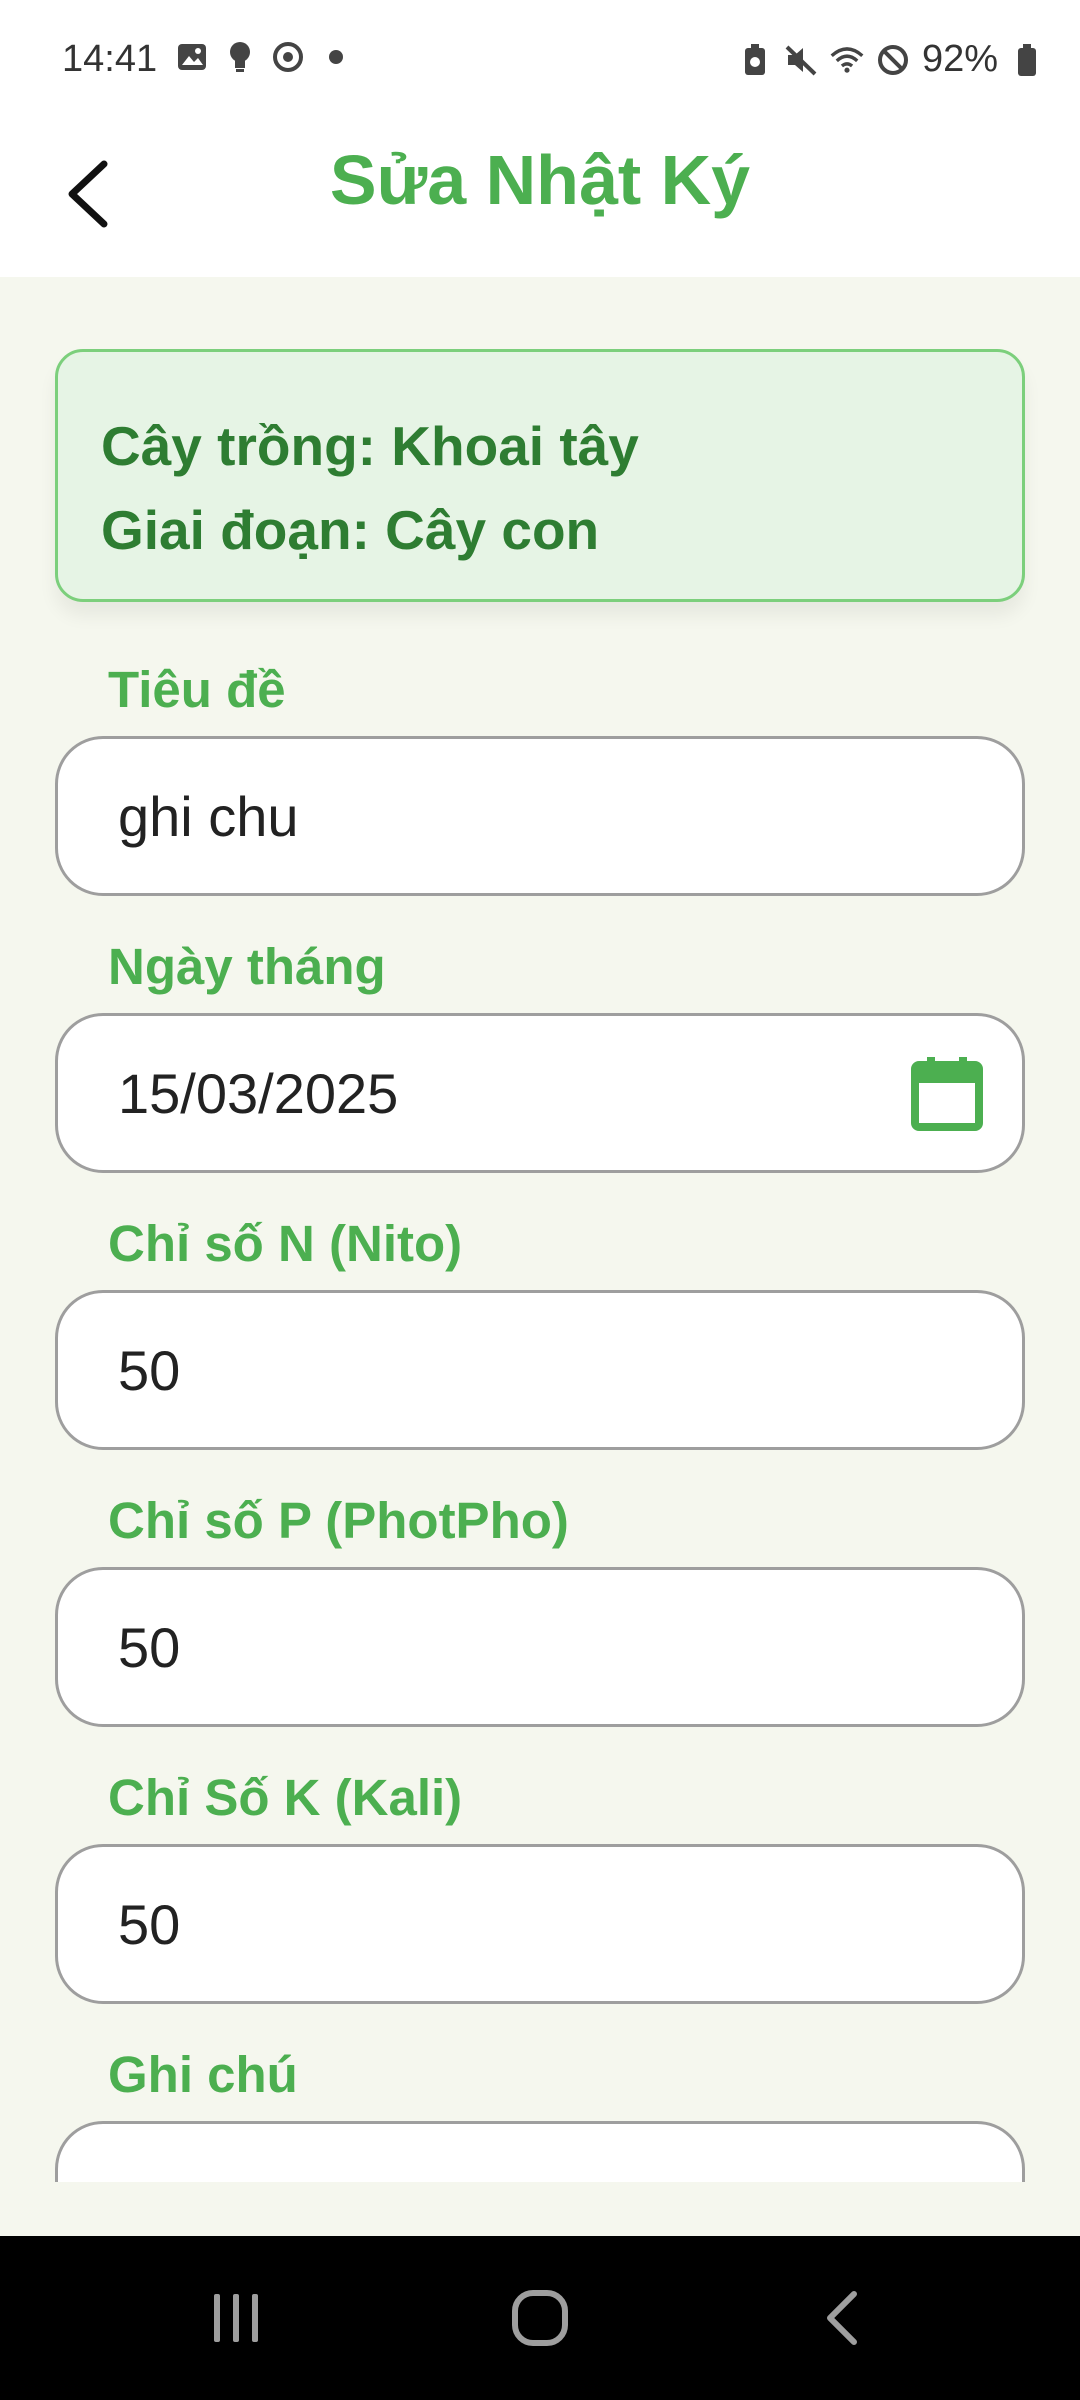 Image resolution: width=1080 pixels, height=2400 pixels. What do you see at coordinates (540, 180) in the screenshot?
I see `page-title: Sửa Nhật Ký` at bounding box center [540, 180].